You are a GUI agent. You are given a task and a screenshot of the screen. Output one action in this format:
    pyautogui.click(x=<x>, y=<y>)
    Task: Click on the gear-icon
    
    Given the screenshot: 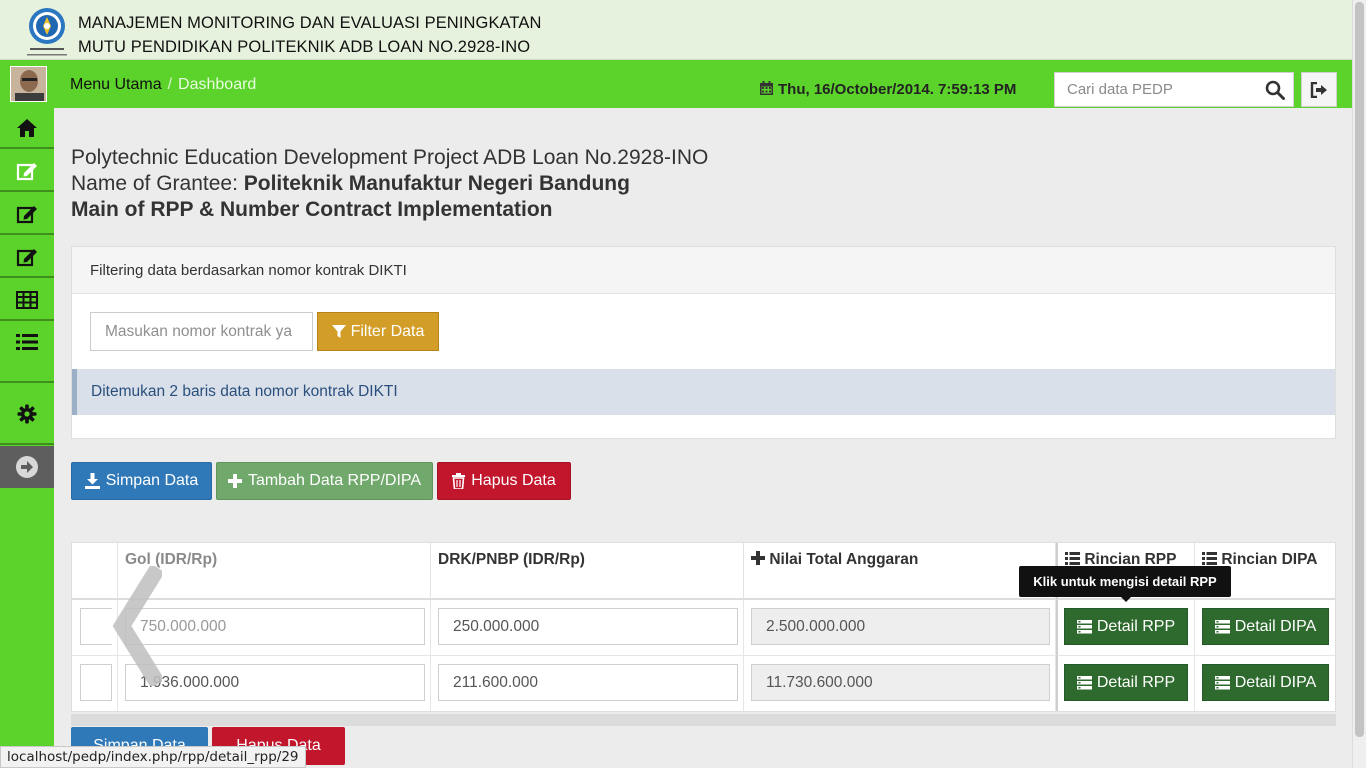 What is the action you would take?
    pyautogui.click(x=27, y=414)
    